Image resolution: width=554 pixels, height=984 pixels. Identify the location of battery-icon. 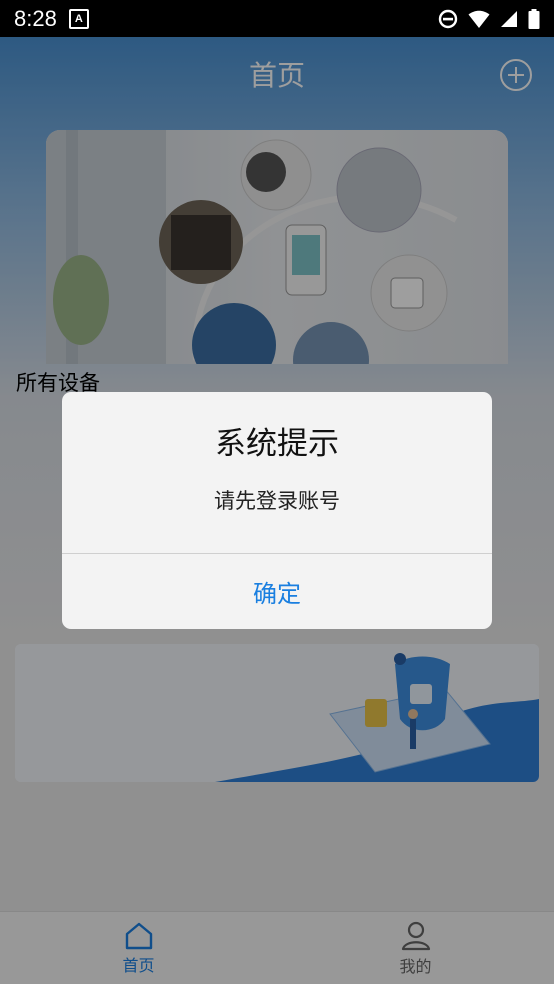
(534, 18).